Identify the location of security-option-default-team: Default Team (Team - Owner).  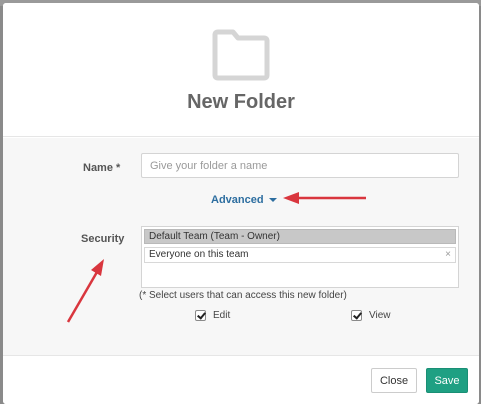
(300, 236).